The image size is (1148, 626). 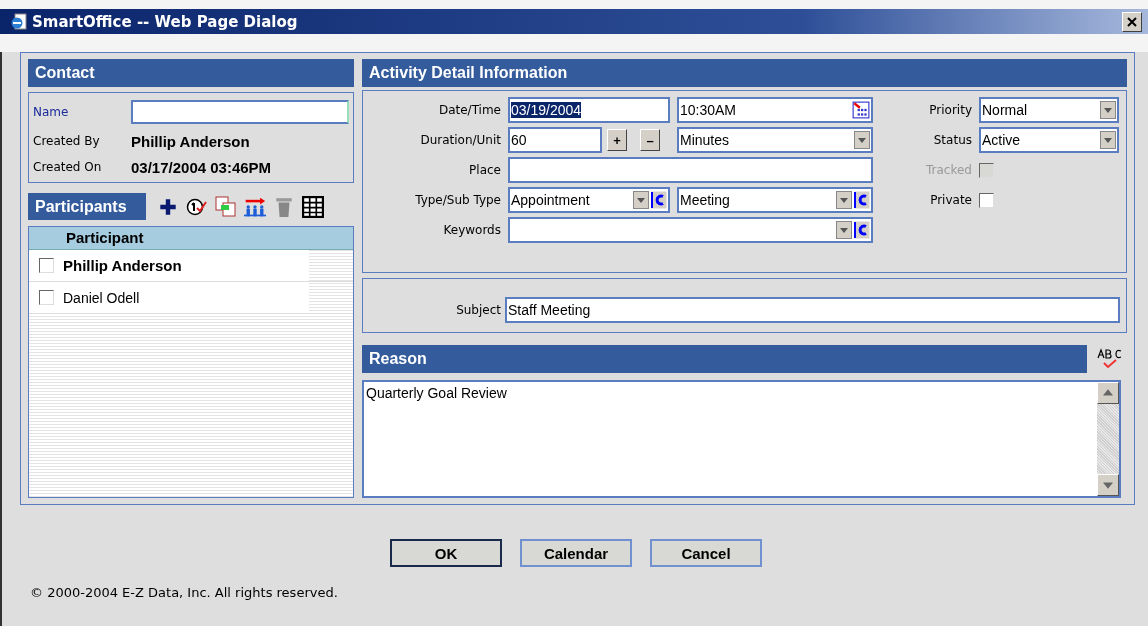 I want to click on field-label: Keywords, so click(x=471, y=230).